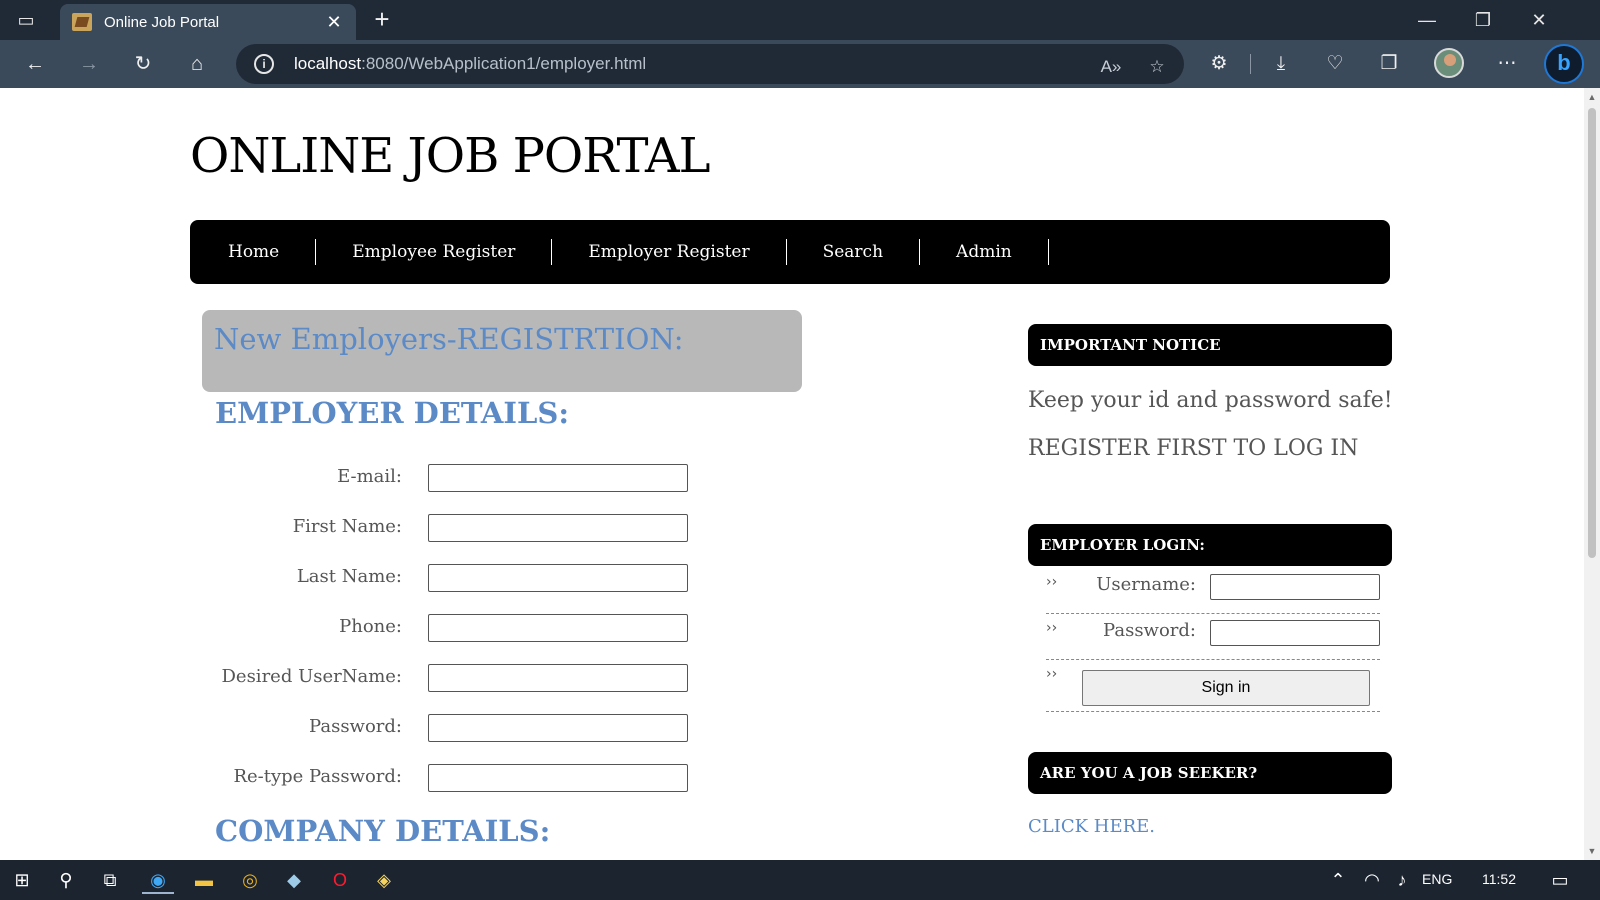 This screenshot has width=1600, height=900. I want to click on last-name-row: Last Name:, so click(450, 579).